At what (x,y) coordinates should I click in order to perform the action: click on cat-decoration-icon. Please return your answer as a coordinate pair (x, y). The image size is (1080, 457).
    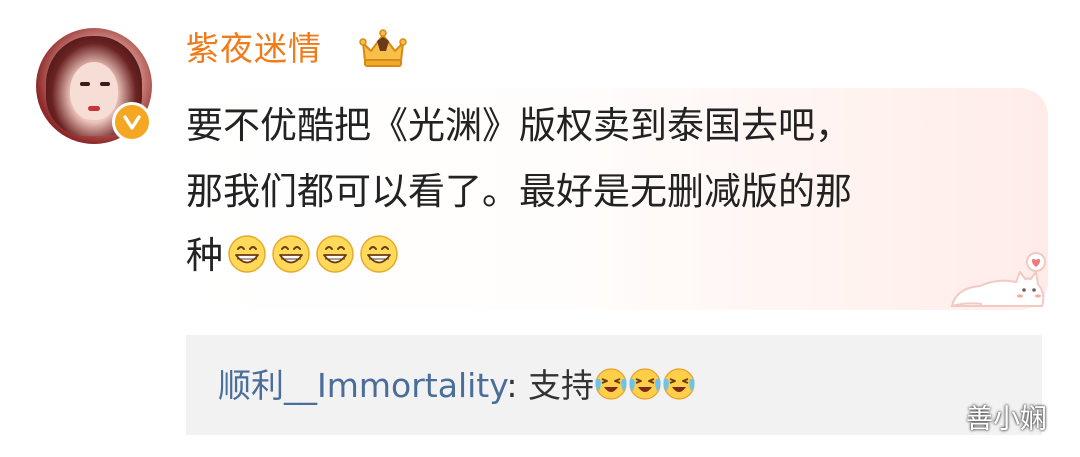
    Looking at the image, I should click on (998, 279).